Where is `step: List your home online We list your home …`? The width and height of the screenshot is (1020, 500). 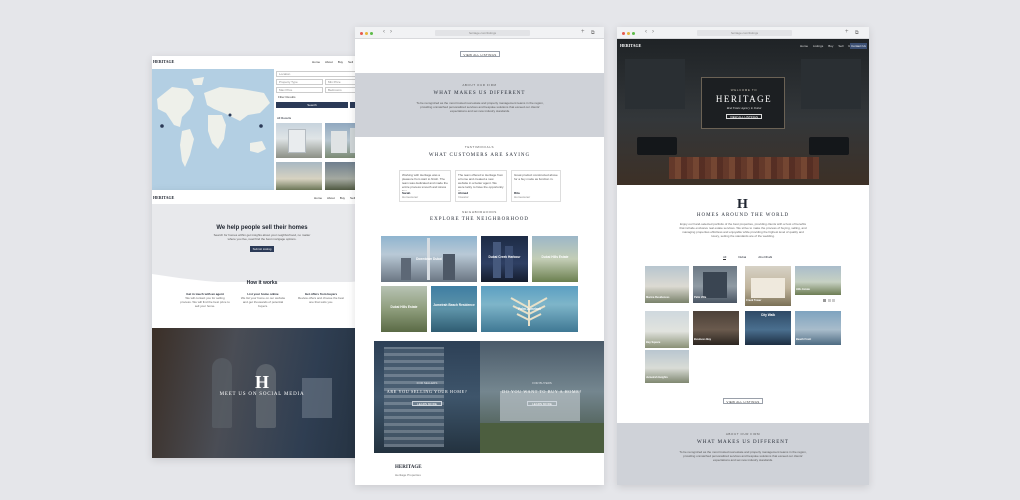 step: List your home online We list your home … is located at coordinates (263, 300).